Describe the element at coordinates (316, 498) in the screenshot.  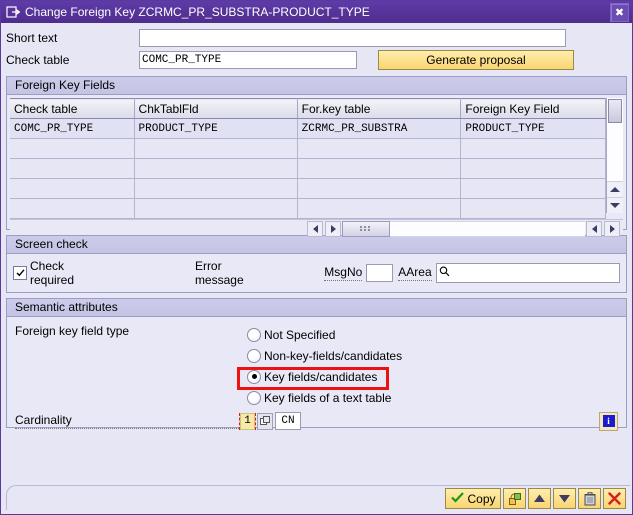
I see `footer-toolbar: Copy` at that location.